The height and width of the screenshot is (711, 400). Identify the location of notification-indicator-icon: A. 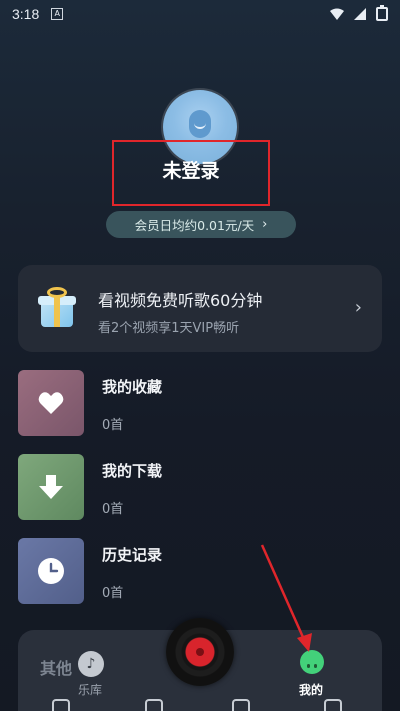
(57, 14).